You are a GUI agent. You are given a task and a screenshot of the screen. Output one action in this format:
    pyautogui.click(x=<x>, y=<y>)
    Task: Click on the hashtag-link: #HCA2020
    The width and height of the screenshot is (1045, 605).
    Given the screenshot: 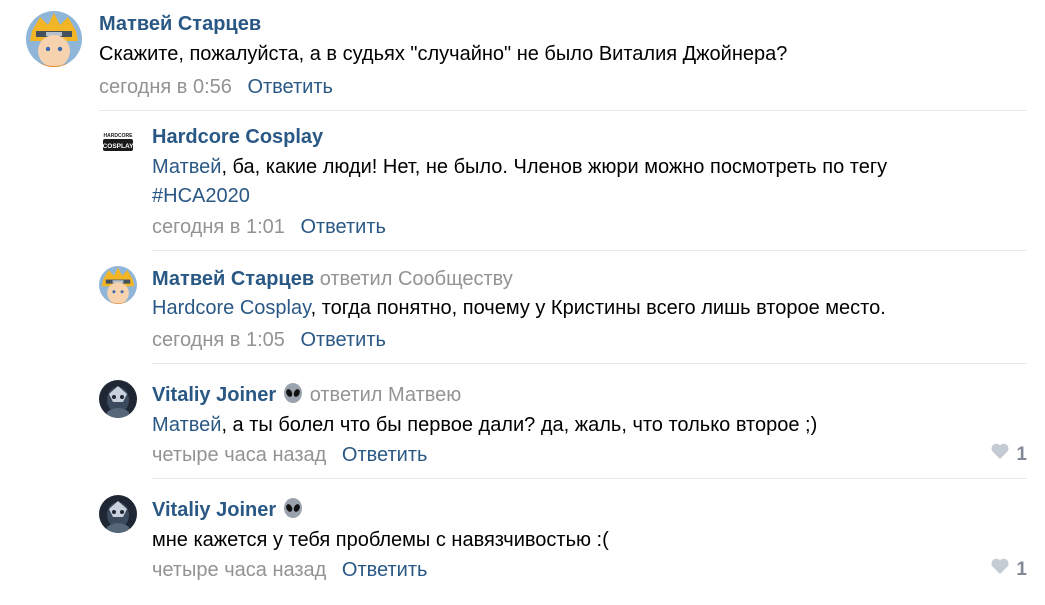 What is the action you would take?
    pyautogui.click(x=201, y=196)
    